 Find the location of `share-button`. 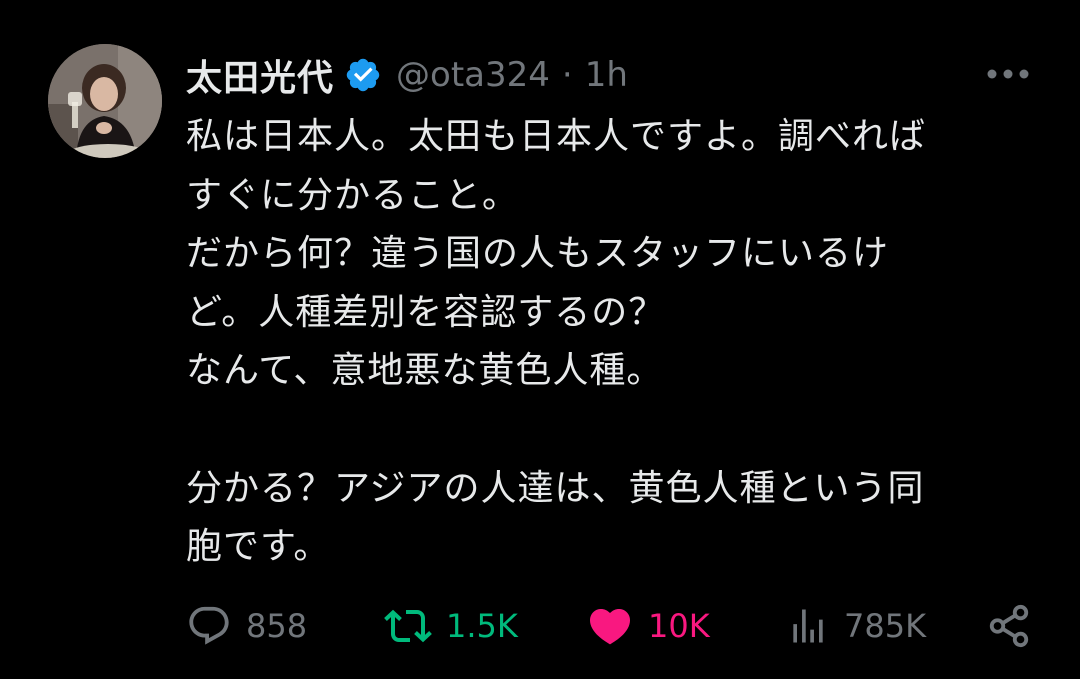

share-button is located at coordinates (1009, 626).